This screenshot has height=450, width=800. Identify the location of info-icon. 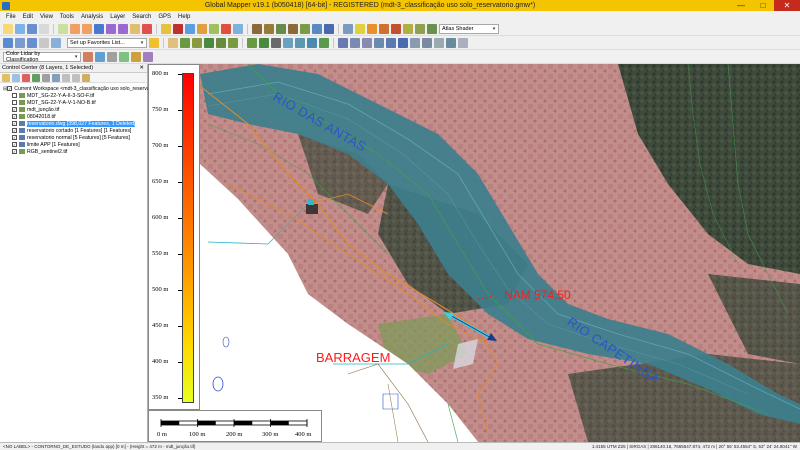
(190, 28).